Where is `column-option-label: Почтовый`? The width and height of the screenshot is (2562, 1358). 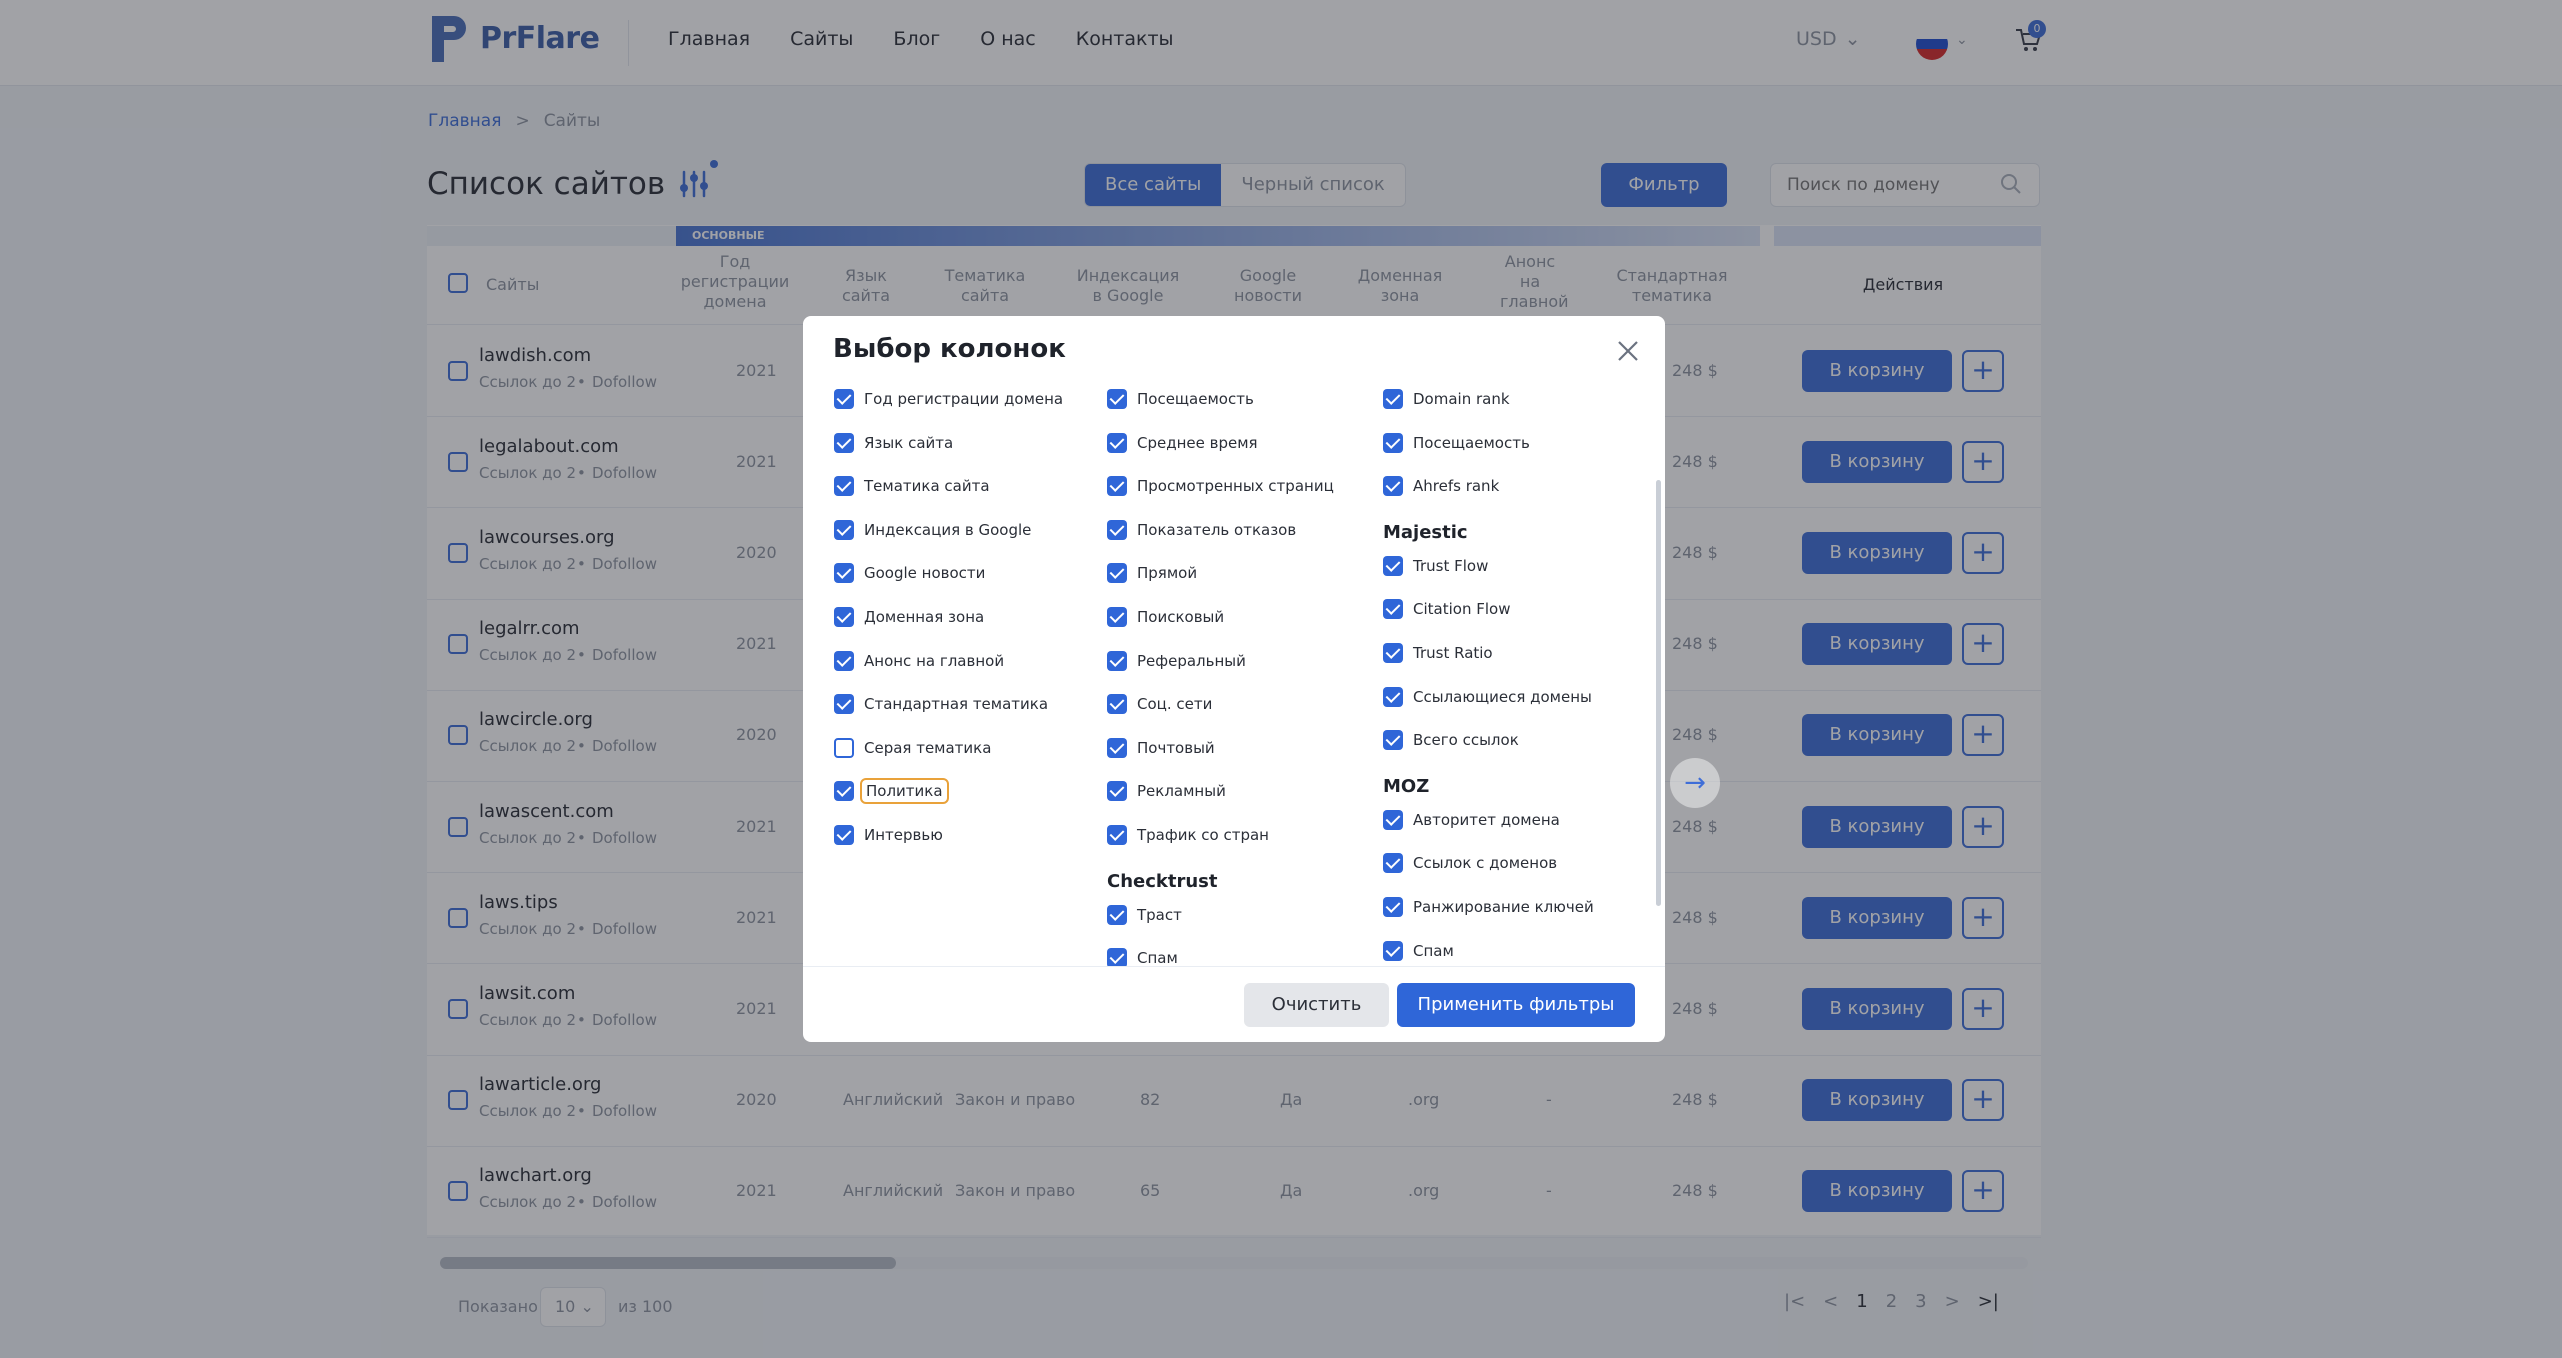 column-option-label: Почтовый is located at coordinates (1176, 747).